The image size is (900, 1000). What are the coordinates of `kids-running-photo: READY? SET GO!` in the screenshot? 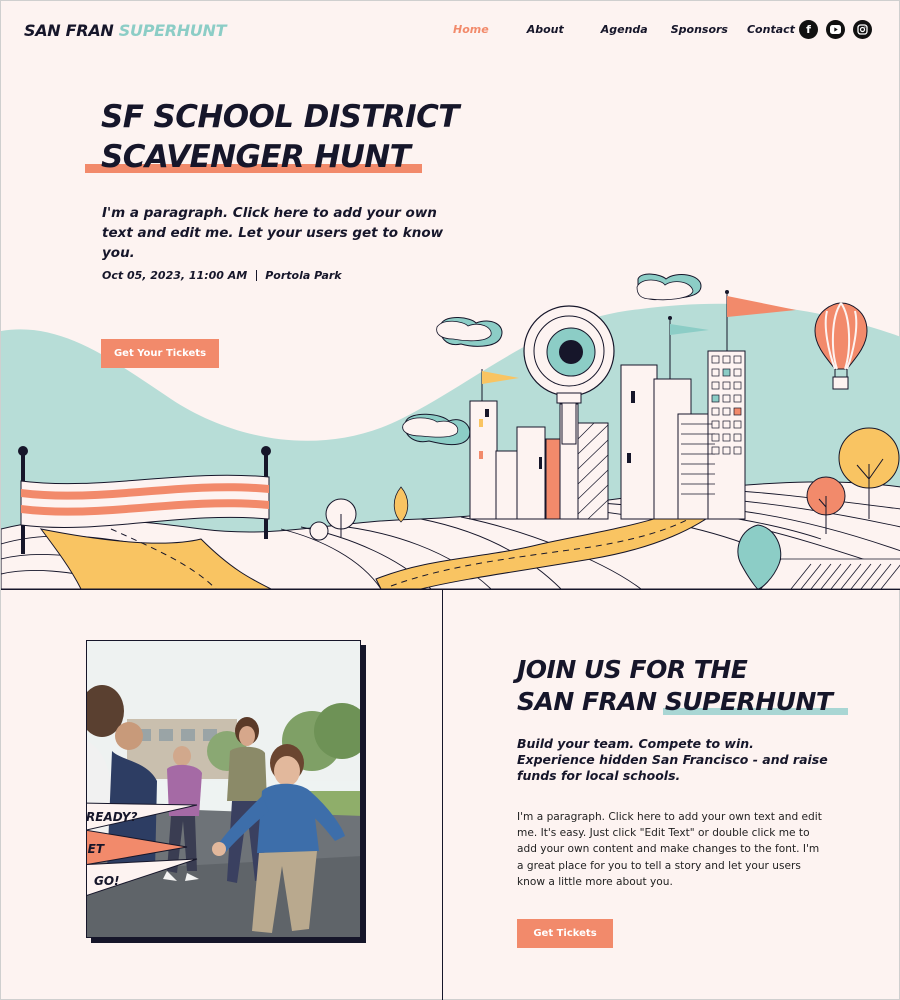 It's located at (223, 789).